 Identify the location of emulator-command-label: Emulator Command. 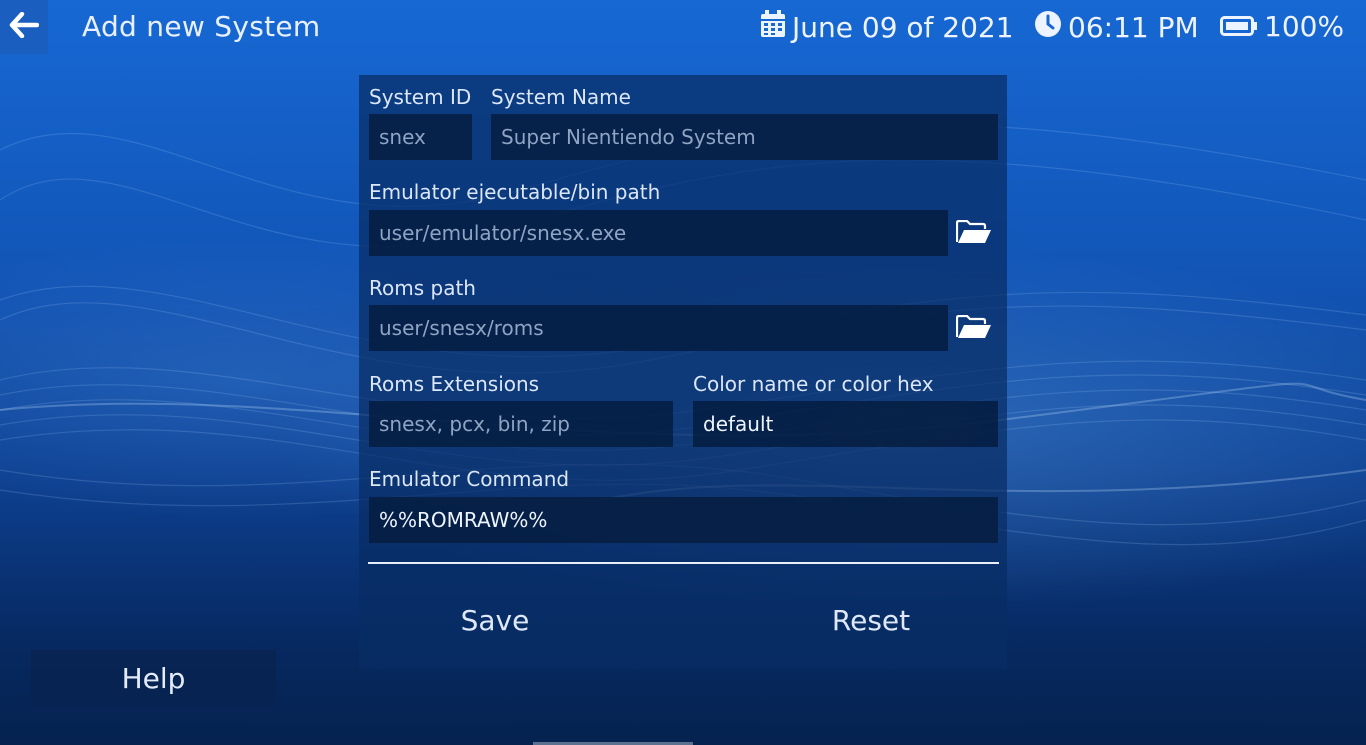
(469, 479).